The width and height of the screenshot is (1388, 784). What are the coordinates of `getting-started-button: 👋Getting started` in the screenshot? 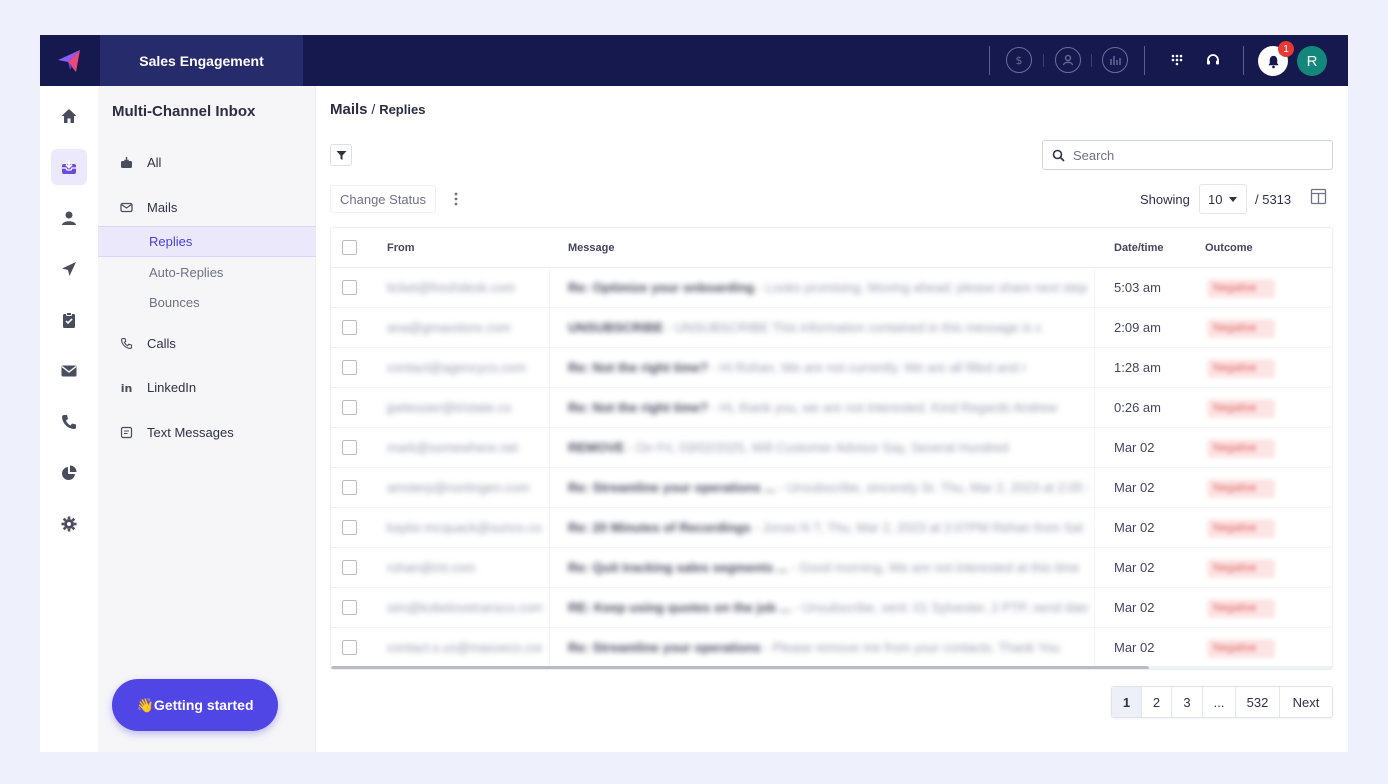 It's located at (195, 705).